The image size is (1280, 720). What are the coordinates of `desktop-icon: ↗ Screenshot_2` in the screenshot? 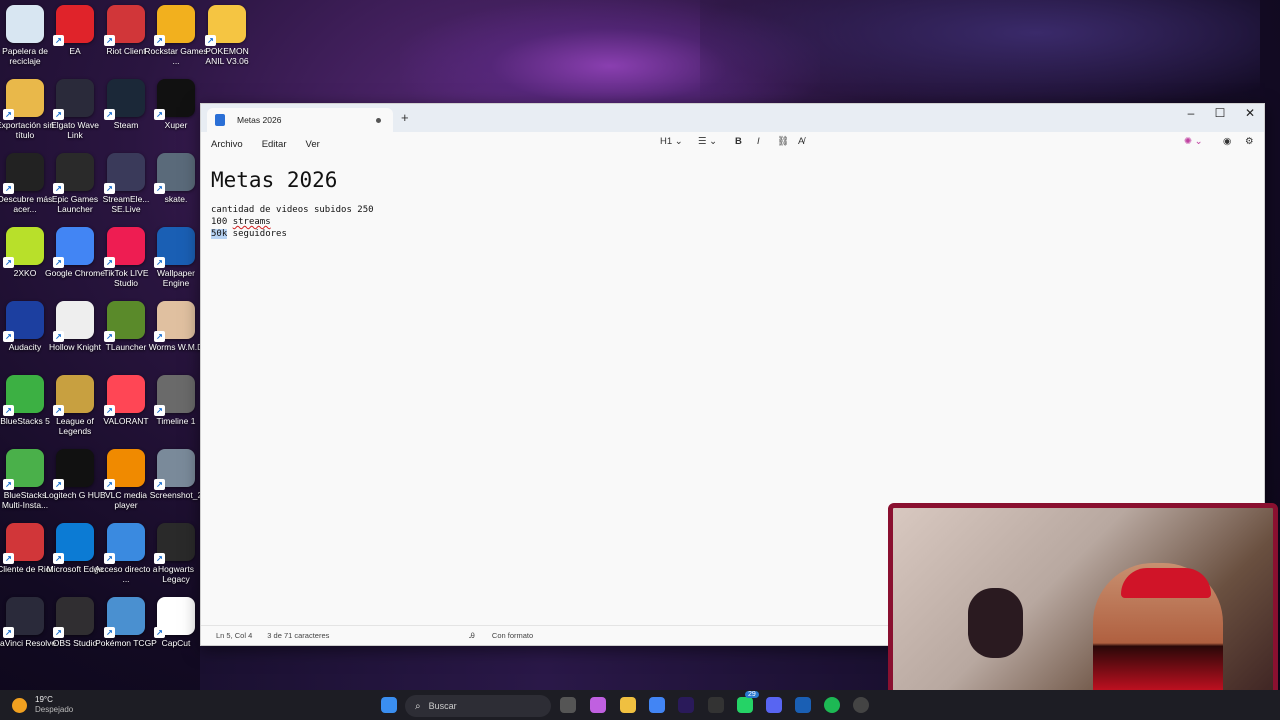 It's located at (176, 474).